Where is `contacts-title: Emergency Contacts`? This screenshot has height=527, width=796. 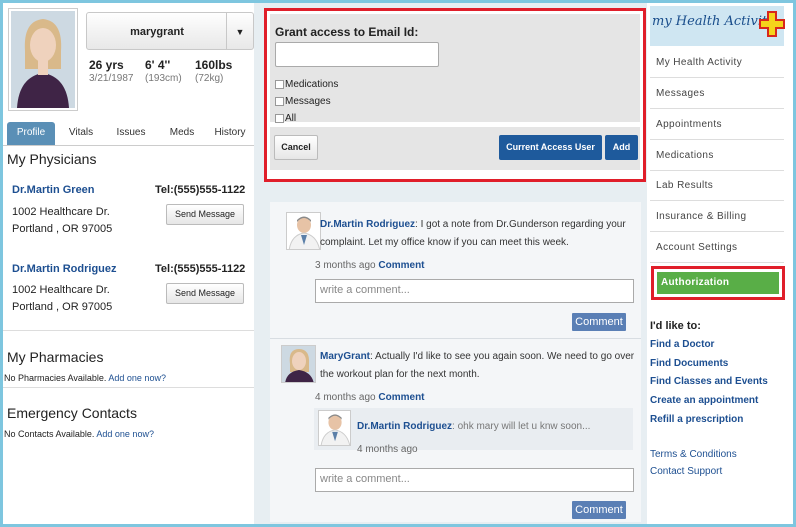 contacts-title: Emergency Contacts is located at coordinates (72, 413).